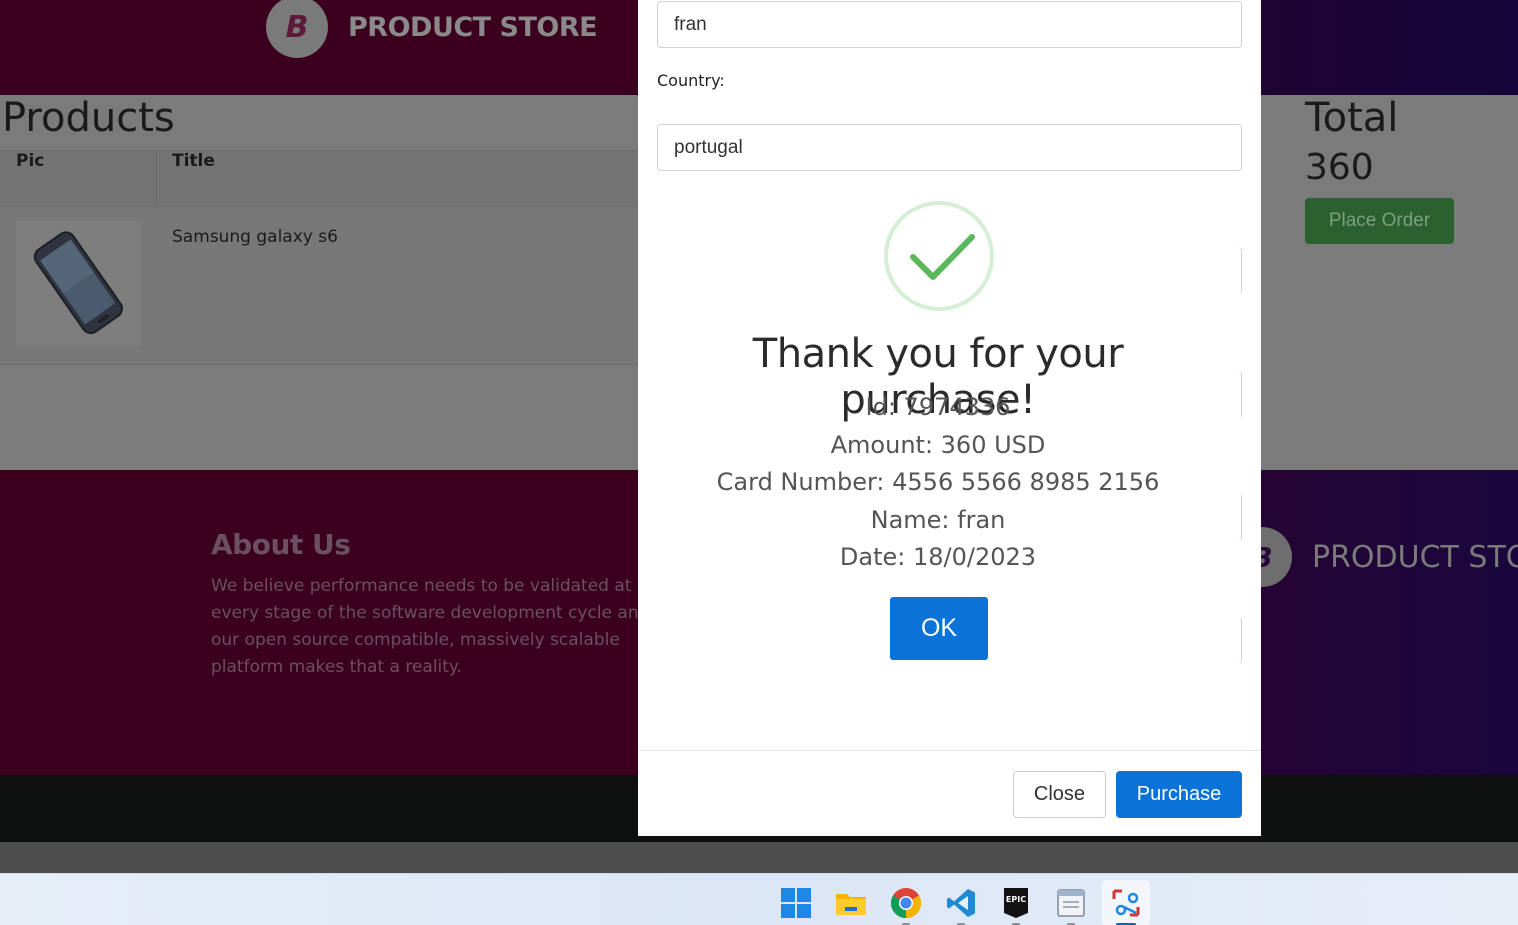 The height and width of the screenshot is (925, 1518). I want to click on total-heading: Total, so click(1352, 118).